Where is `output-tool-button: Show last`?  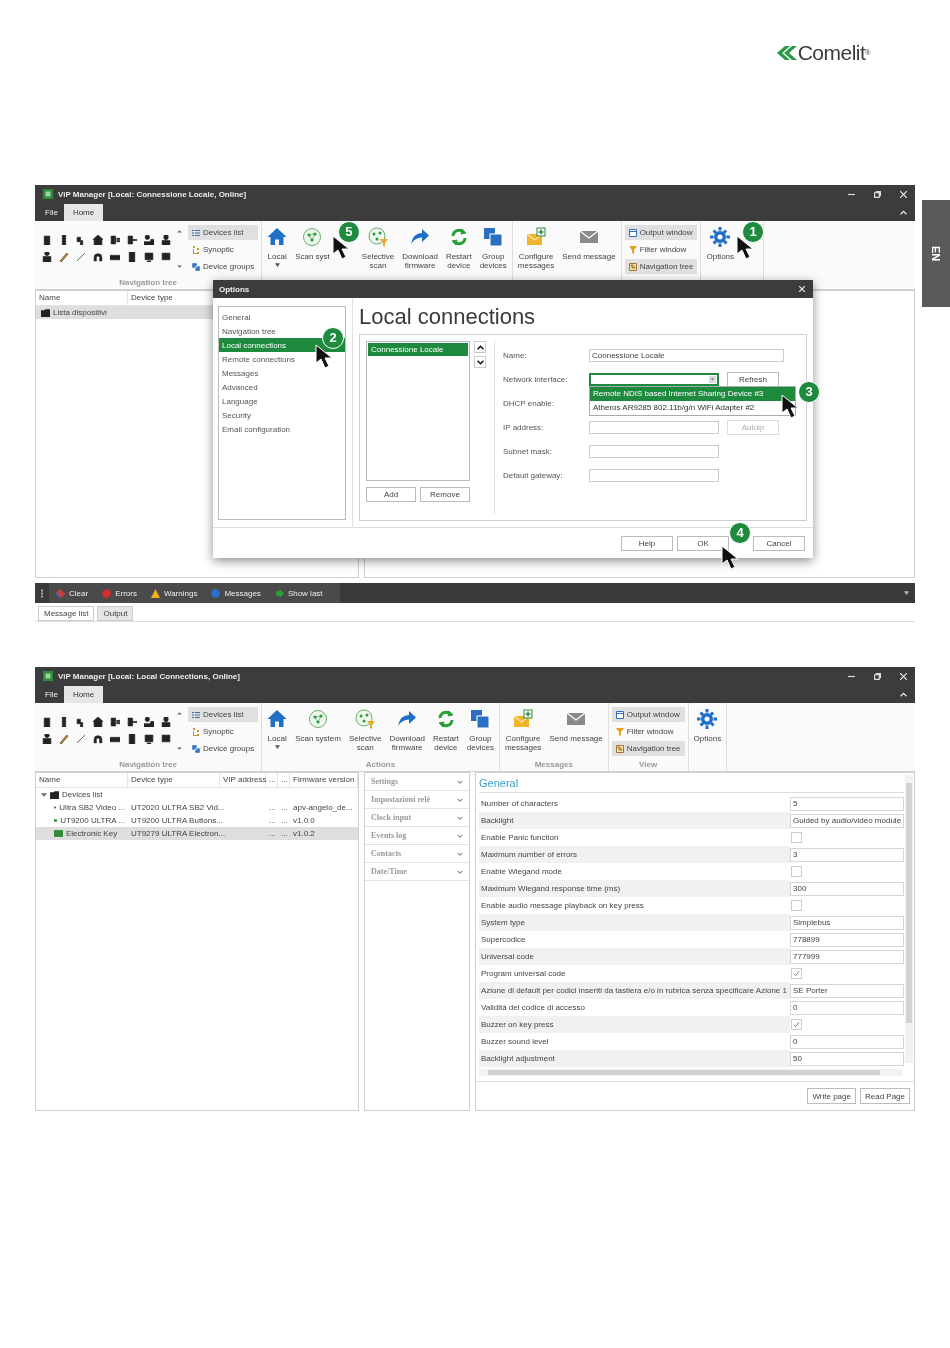 output-tool-button: Show last is located at coordinates (298, 593).